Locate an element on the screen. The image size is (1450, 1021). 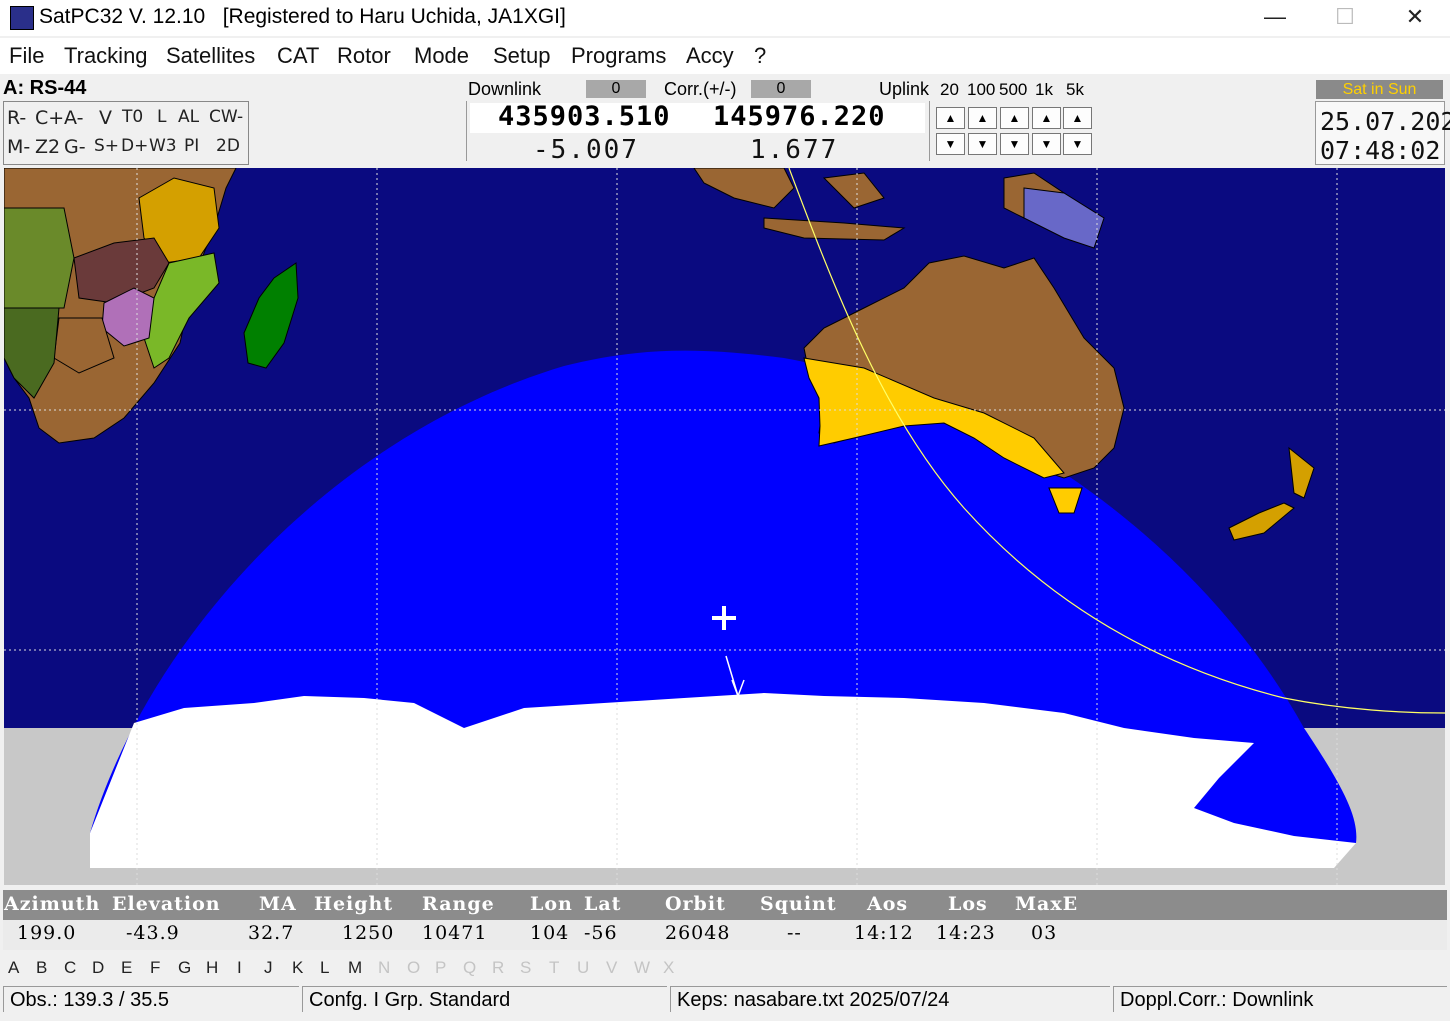
header-squint: Squint is located at coordinates (798, 904).